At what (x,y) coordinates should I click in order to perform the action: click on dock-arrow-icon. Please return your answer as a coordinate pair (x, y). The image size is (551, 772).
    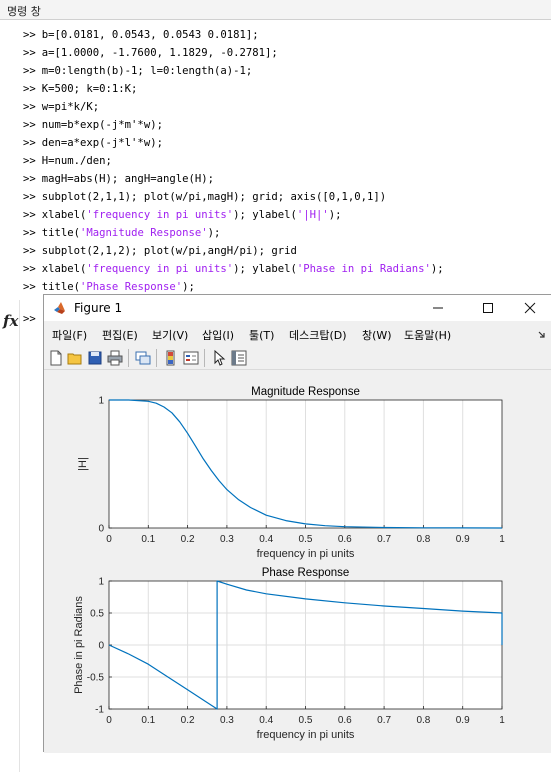
    Looking at the image, I should click on (542, 335).